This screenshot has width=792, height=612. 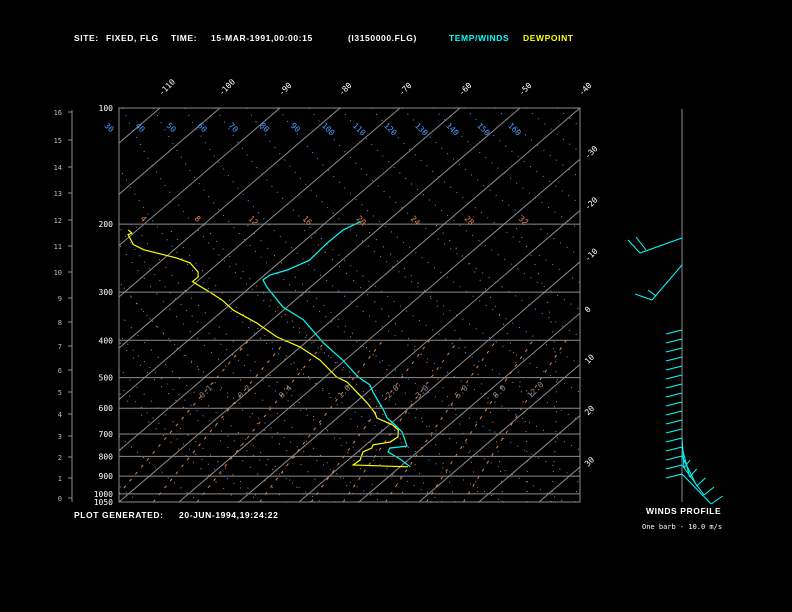 I want to click on height-label: 1, so click(x=60, y=479).